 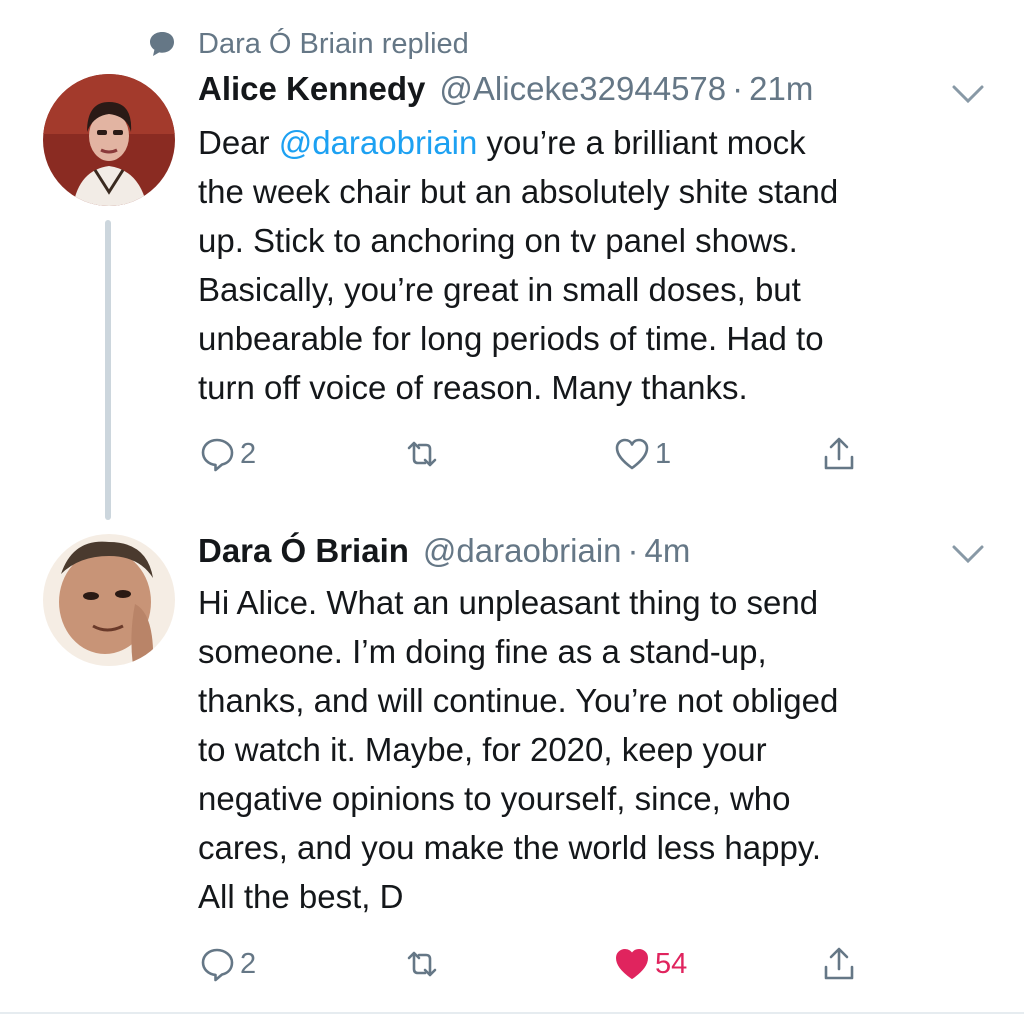 I want to click on timestamp: 4m, so click(x=668, y=551).